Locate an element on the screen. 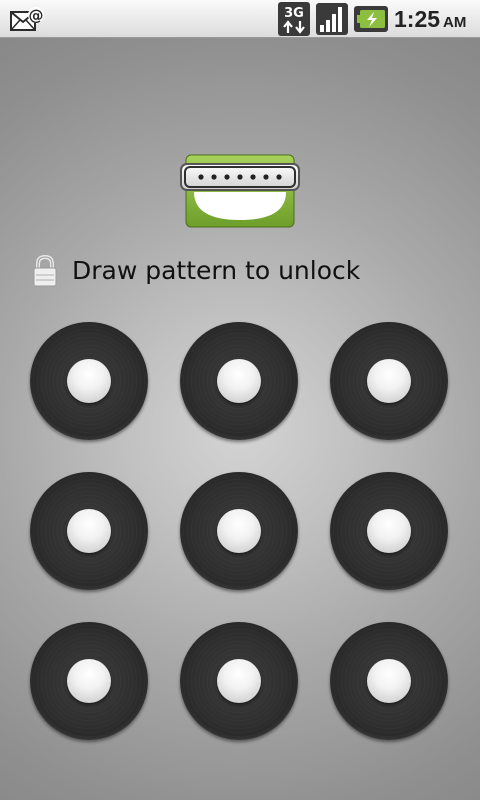  battery-charging-icon is located at coordinates (371, 19).